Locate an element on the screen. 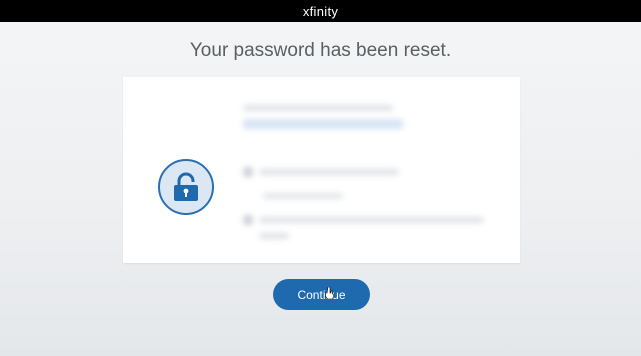 This screenshot has width=641, height=356. top-header-bar: xfinity is located at coordinates (320, 11).